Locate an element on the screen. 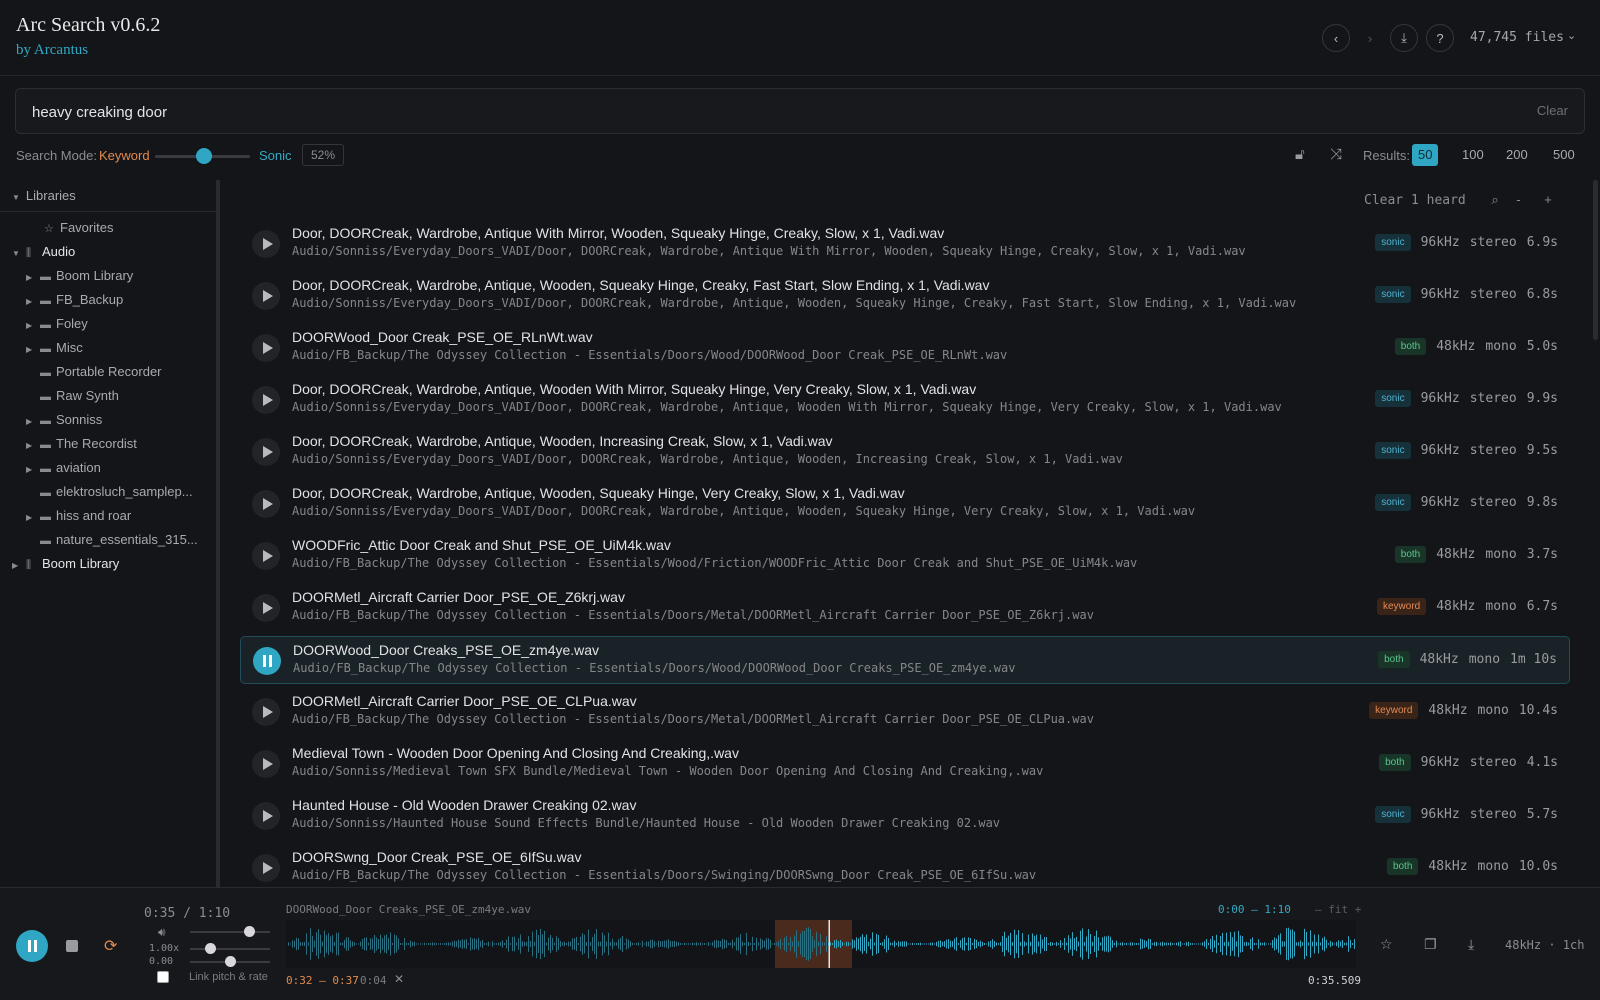 Image resolution: width=1600 pixels, height=1000 pixels. zoom-in-icon: + is located at coordinates (1548, 199).